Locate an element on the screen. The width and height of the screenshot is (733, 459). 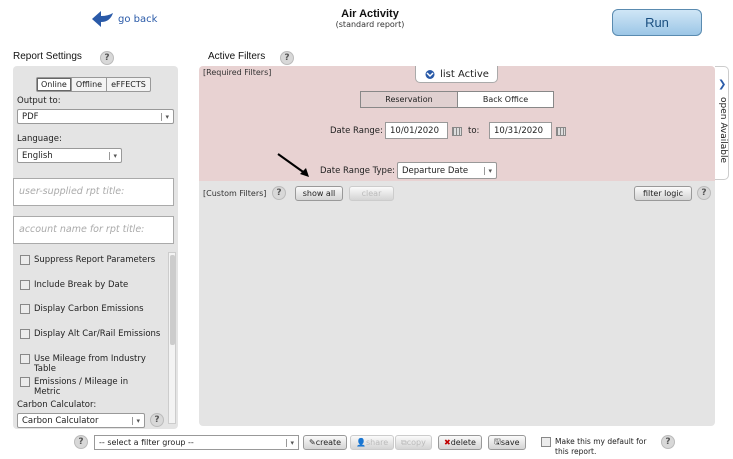
custom-filters-label: [Custom Filters] is located at coordinates (235, 193).